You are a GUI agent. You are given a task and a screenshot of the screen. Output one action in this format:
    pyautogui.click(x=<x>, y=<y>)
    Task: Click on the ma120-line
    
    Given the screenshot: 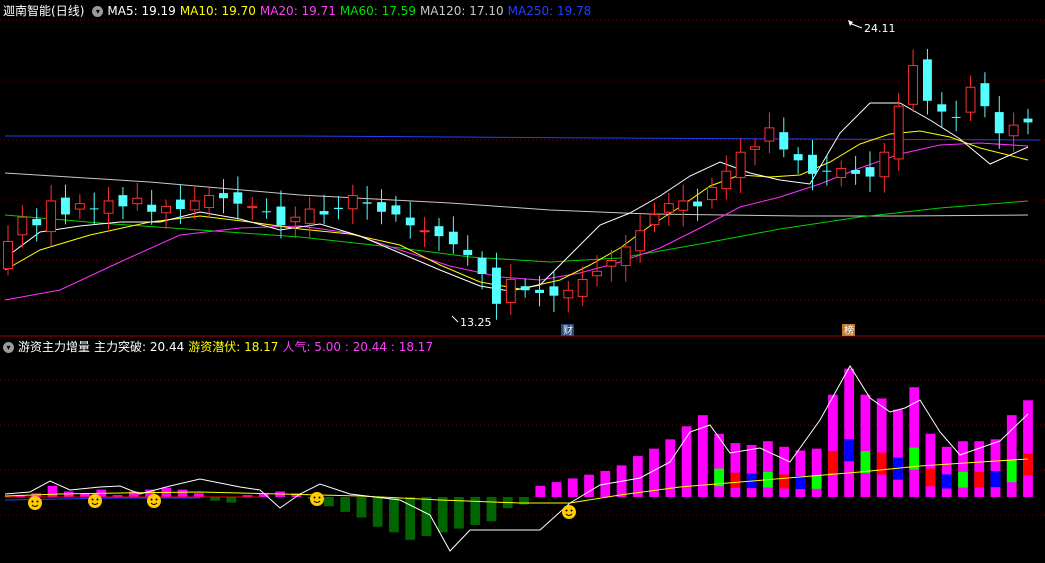 What is the action you would take?
    pyautogui.click(x=516, y=194)
    